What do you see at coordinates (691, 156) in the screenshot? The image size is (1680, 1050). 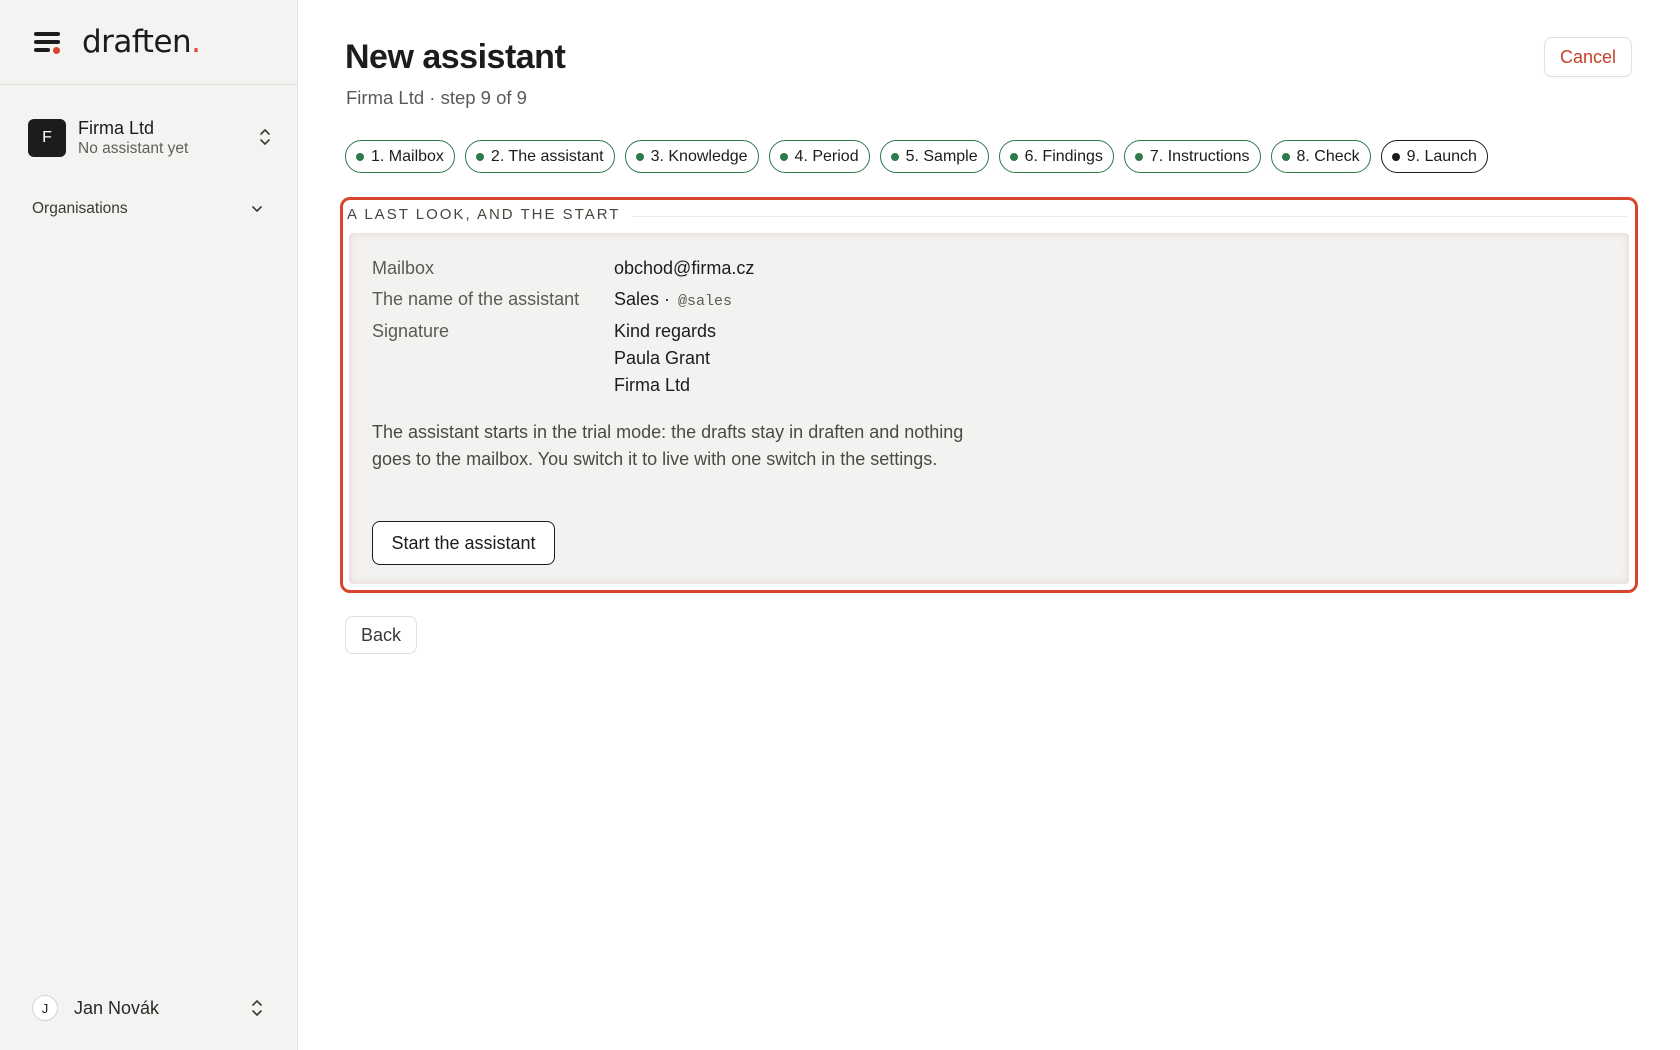 I see `step-knowledge: 3. Knowledge` at bounding box center [691, 156].